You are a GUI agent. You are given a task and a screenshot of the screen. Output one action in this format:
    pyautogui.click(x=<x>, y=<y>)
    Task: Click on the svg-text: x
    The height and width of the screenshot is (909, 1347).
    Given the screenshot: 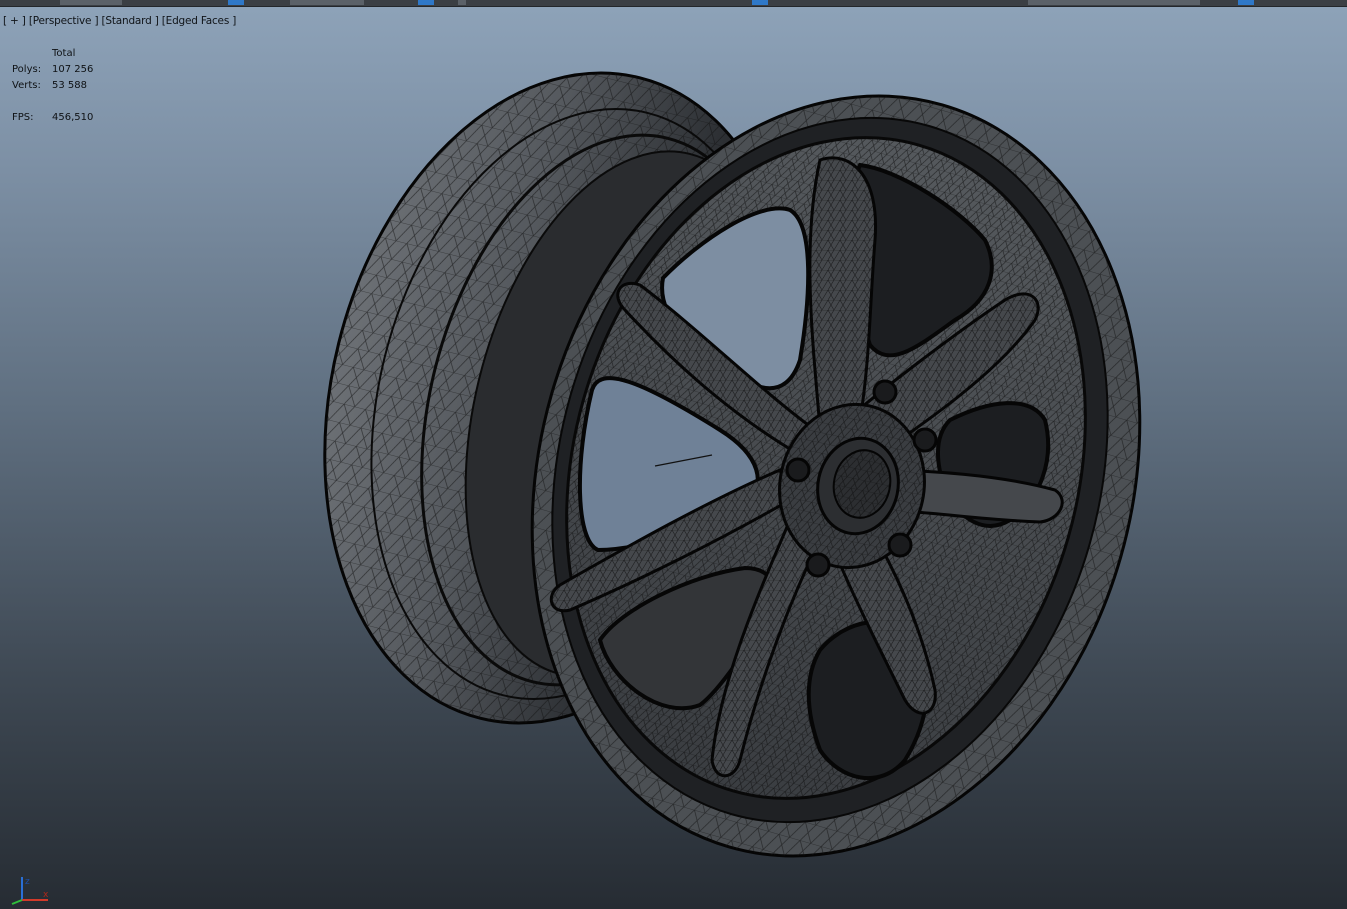 What is the action you would take?
    pyautogui.click(x=46, y=895)
    